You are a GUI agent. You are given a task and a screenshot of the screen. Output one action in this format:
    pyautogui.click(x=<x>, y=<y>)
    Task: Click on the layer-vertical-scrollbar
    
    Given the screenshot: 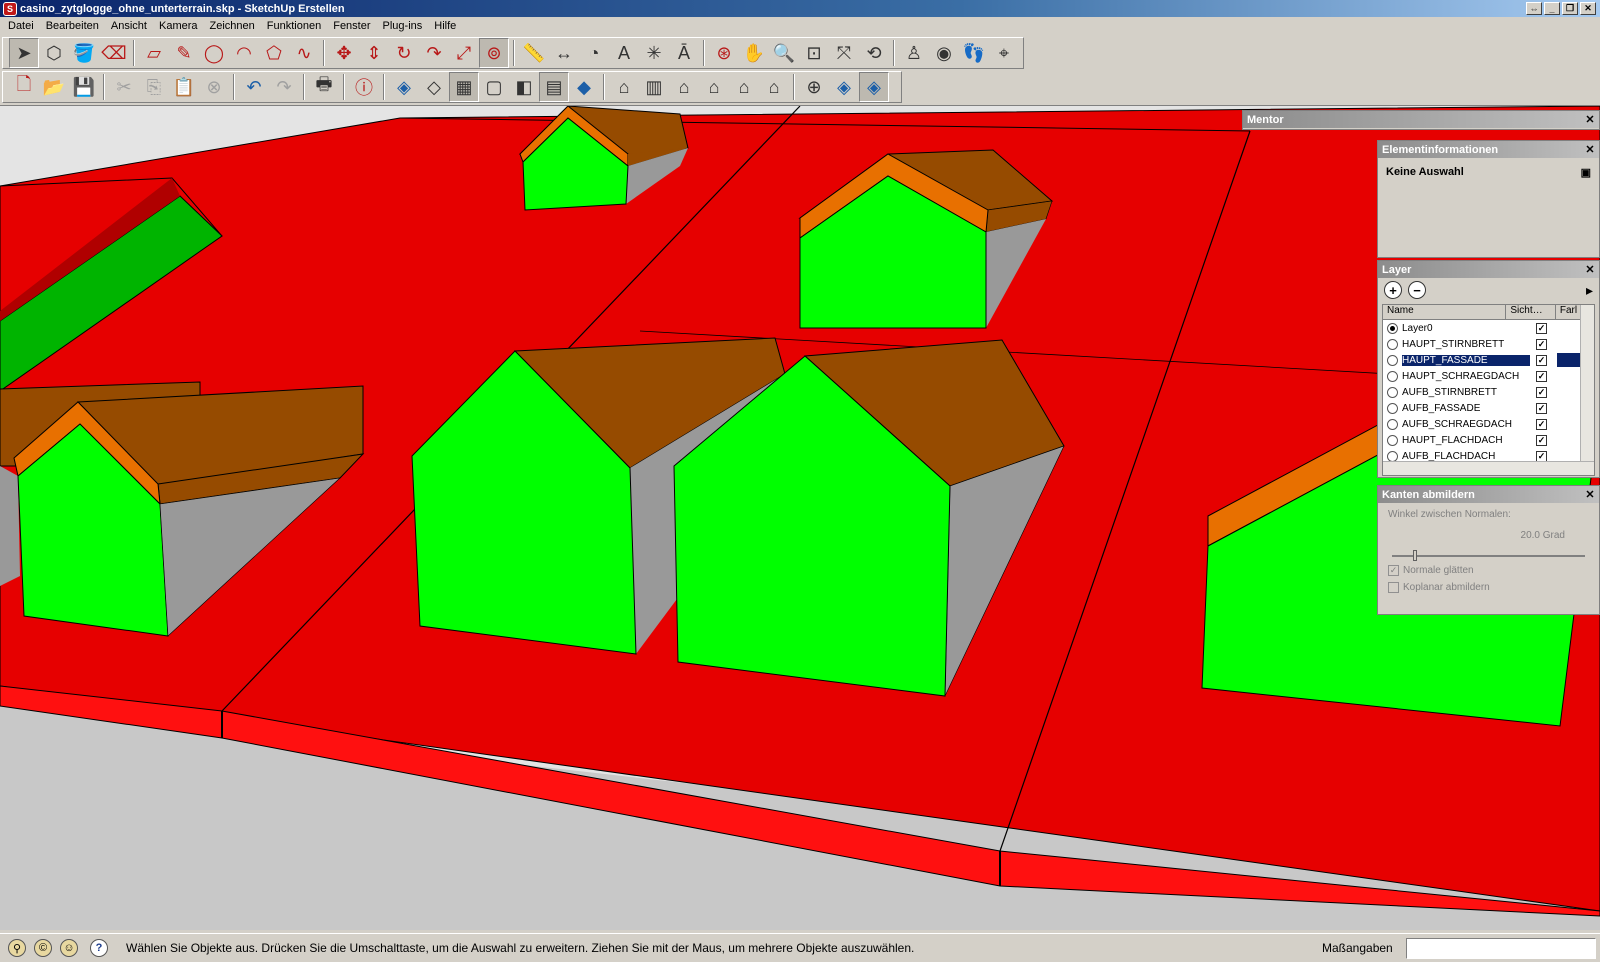 What is the action you would take?
    pyautogui.click(x=1587, y=383)
    